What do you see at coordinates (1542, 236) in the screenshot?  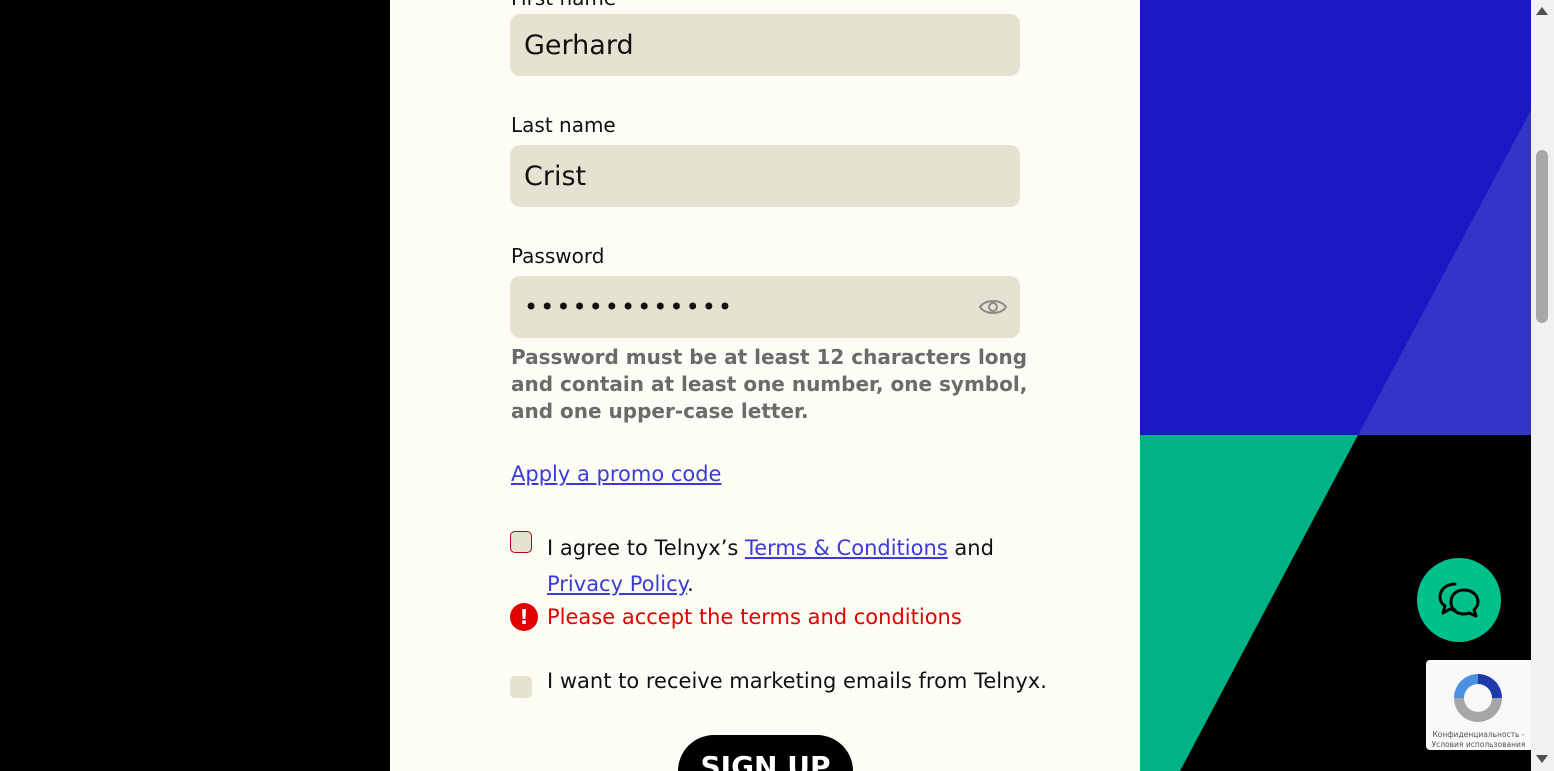 I see `scroll-thumb` at bounding box center [1542, 236].